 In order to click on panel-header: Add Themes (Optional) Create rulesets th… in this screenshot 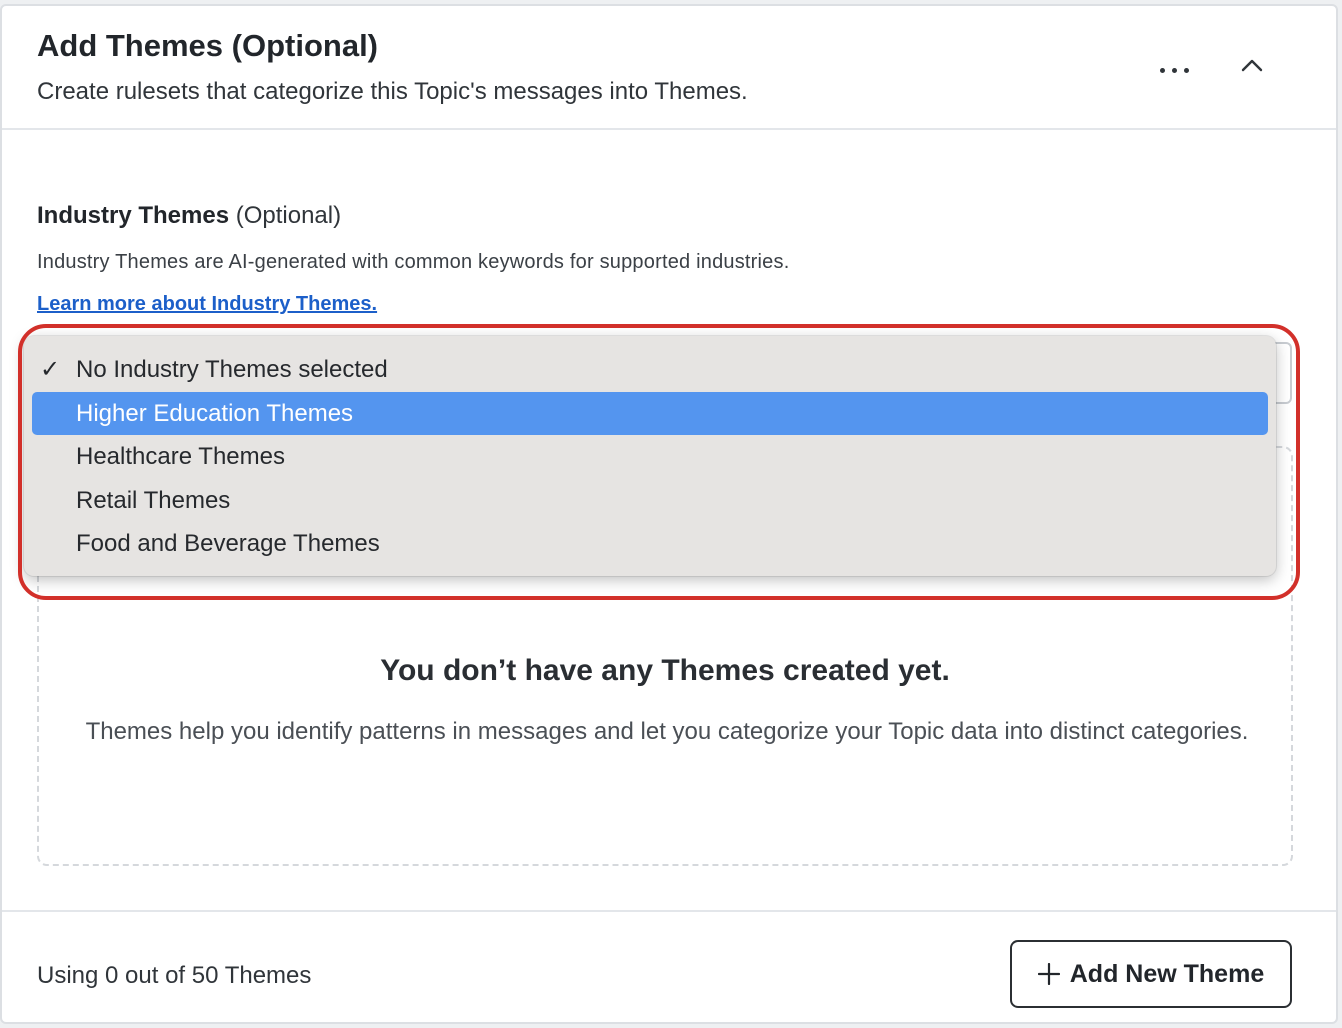, I will do `click(669, 68)`.